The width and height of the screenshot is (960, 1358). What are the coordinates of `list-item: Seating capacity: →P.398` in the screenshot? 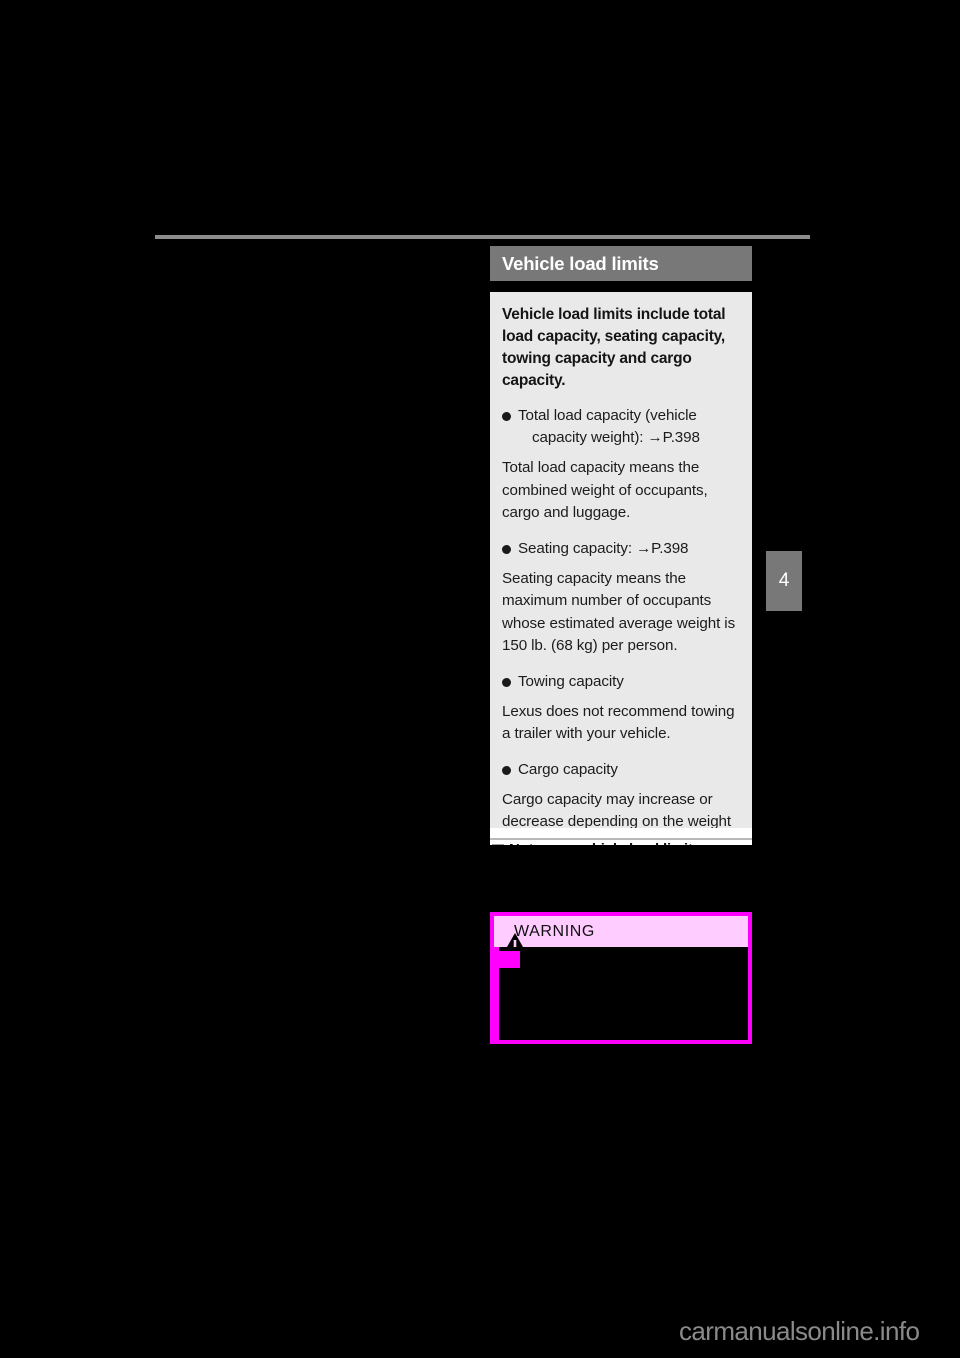 It's located at (621, 549).